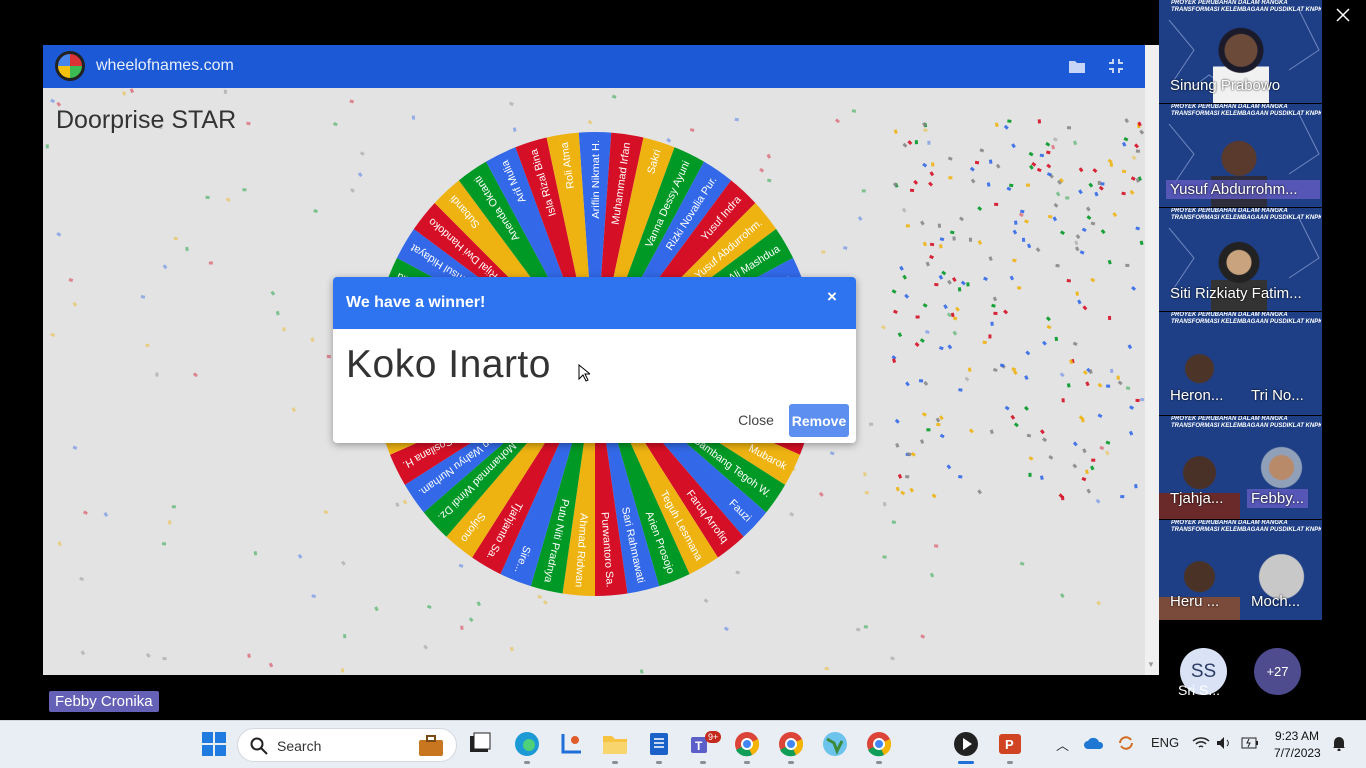 The image size is (1366, 768). What do you see at coordinates (1116, 66) in the screenshot?
I see `fullscreen-exit-icon` at bounding box center [1116, 66].